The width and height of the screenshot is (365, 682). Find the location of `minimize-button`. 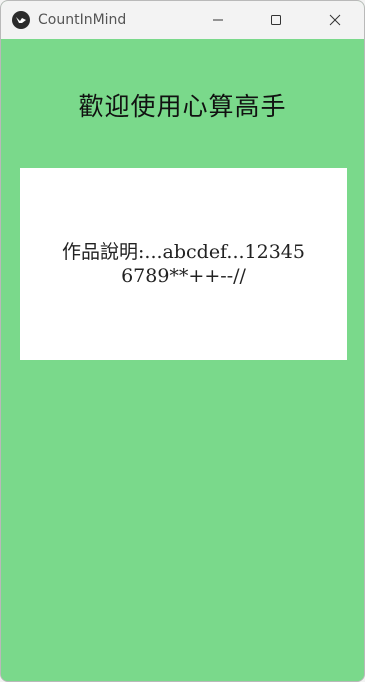

minimize-button is located at coordinates (218, 20).